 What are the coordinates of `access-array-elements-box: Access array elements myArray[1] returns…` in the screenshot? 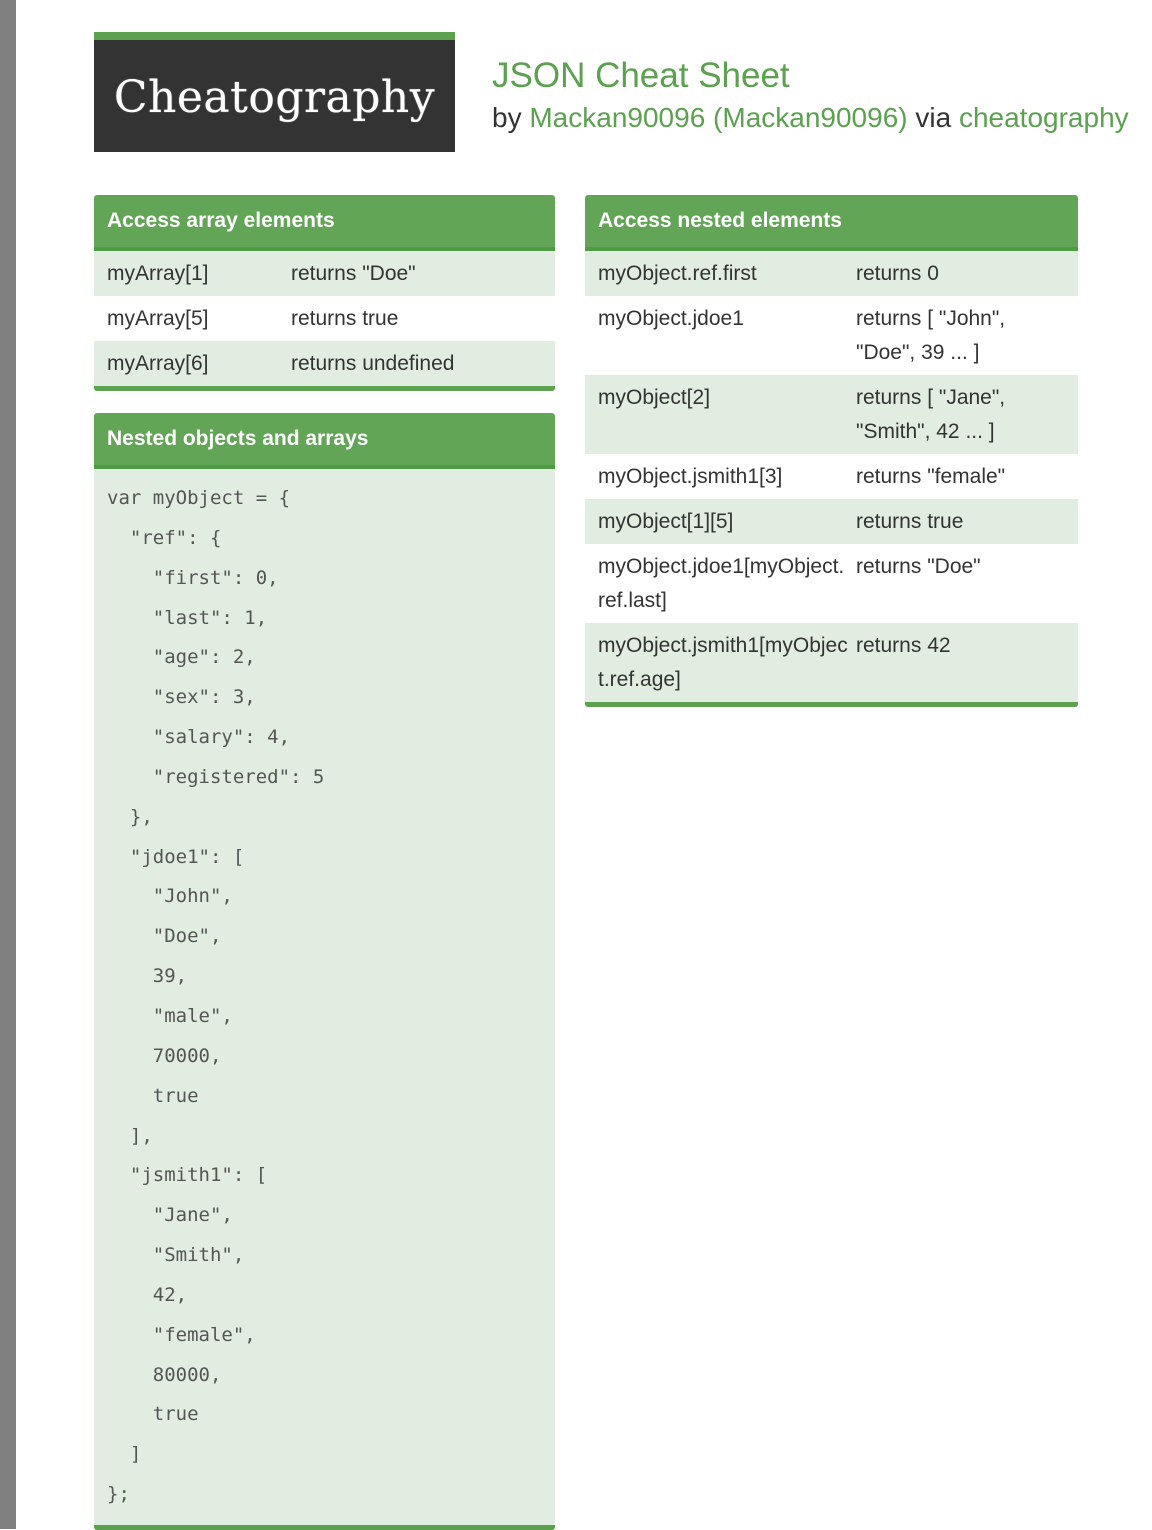 It's located at (324, 293).